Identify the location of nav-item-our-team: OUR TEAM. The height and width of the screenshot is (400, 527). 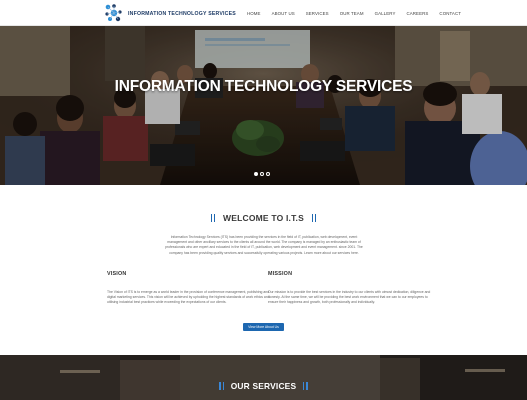
(352, 13).